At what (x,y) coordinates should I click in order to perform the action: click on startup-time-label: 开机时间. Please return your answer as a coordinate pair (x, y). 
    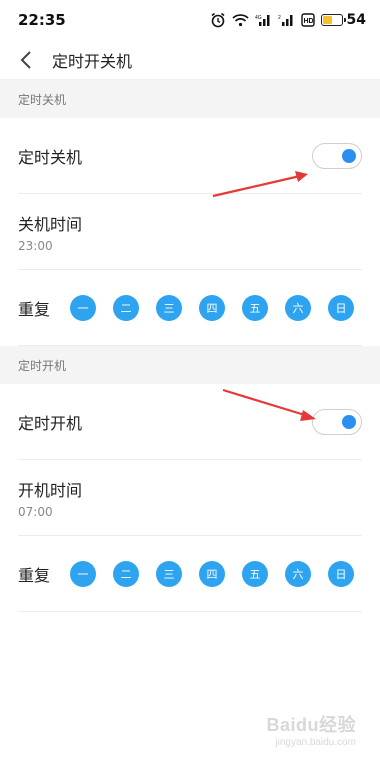
    Looking at the image, I should click on (50, 490).